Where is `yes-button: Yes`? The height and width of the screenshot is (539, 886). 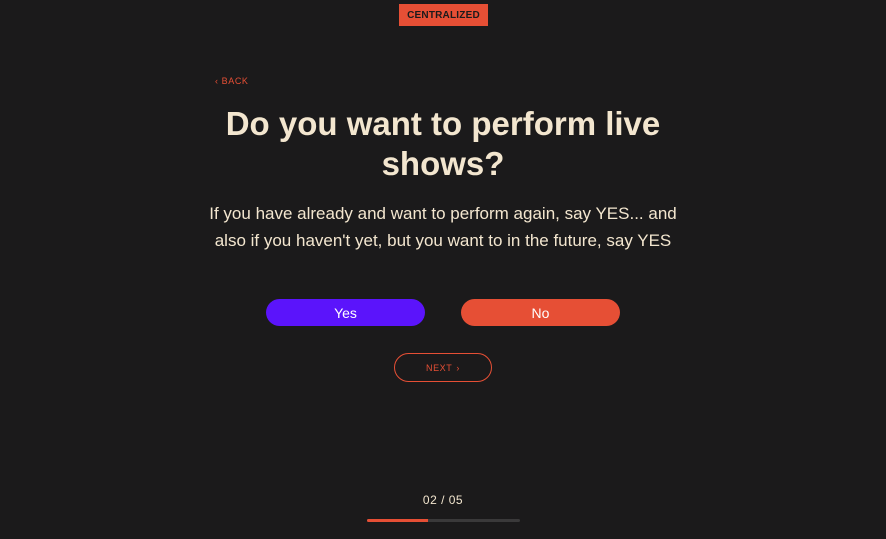 yes-button: Yes is located at coordinates (345, 312).